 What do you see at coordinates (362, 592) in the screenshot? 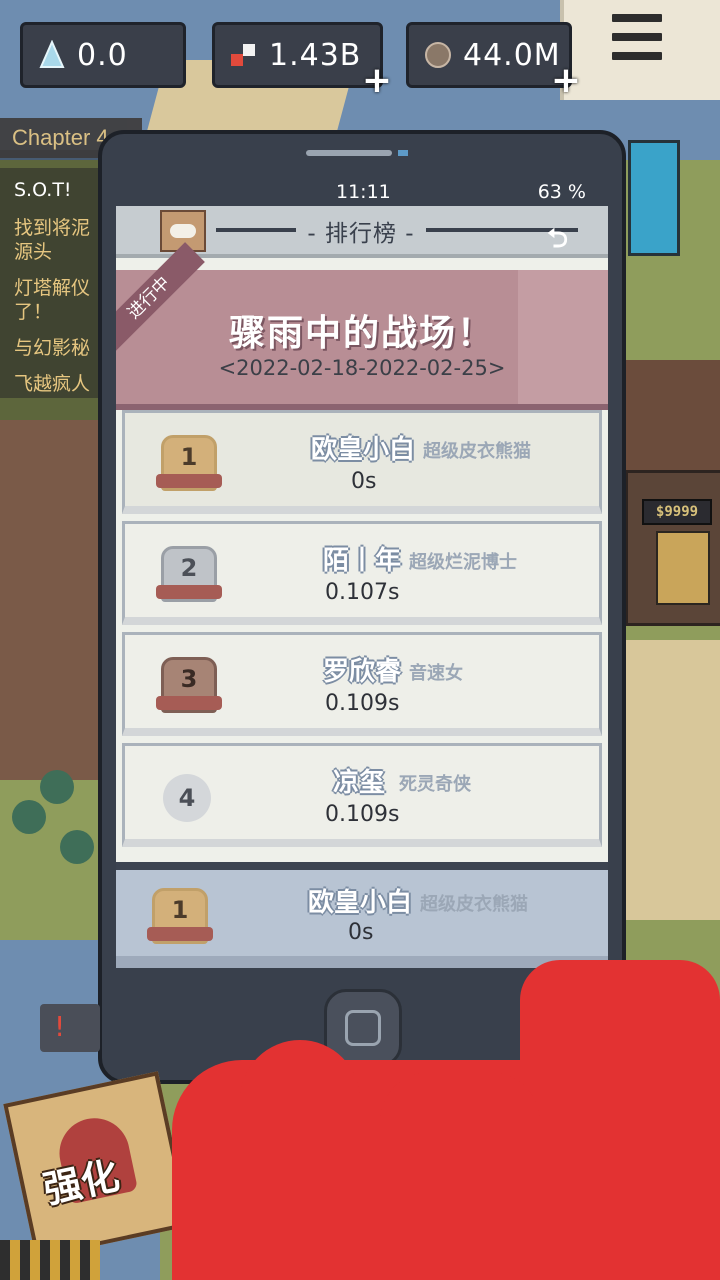
I see `player-time: 0.107s` at bounding box center [362, 592].